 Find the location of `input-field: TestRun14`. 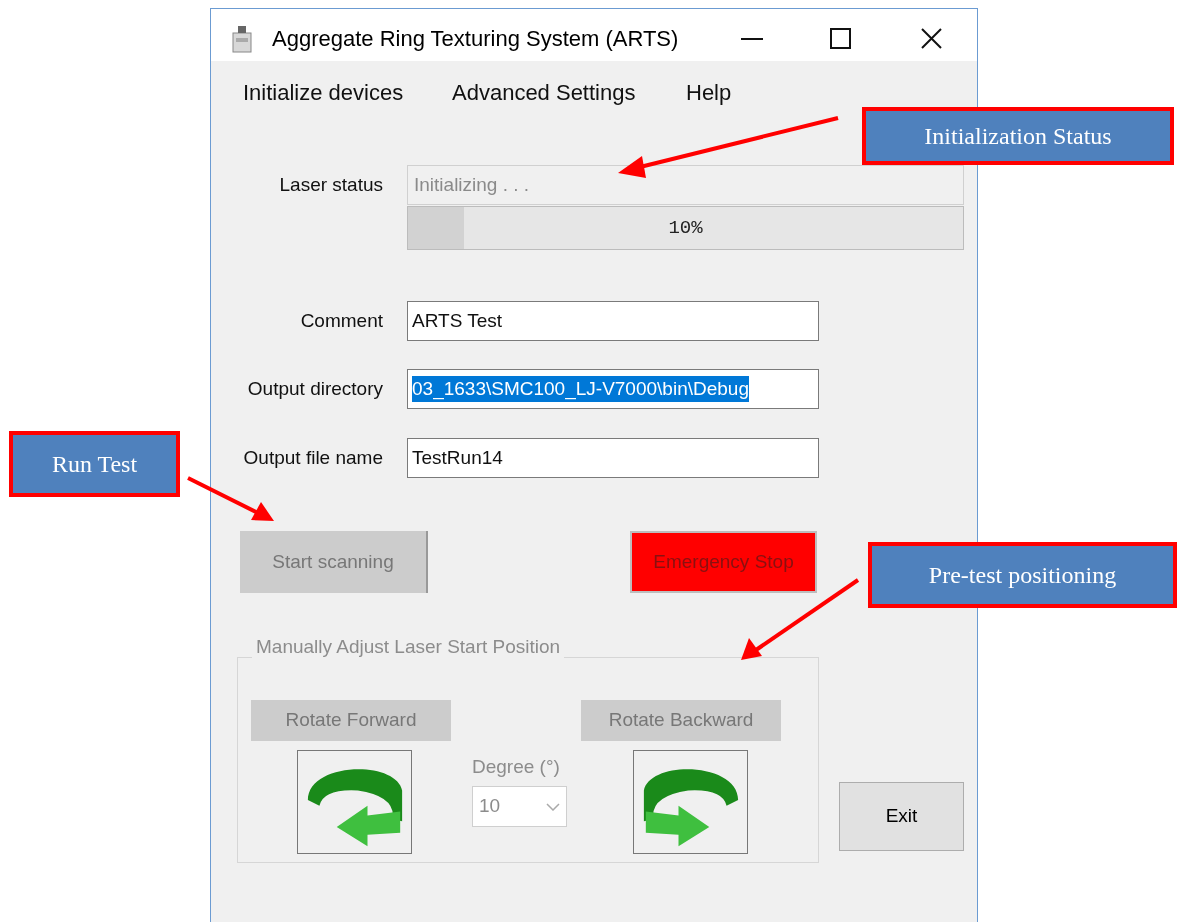

input-field: TestRun14 is located at coordinates (613, 458).